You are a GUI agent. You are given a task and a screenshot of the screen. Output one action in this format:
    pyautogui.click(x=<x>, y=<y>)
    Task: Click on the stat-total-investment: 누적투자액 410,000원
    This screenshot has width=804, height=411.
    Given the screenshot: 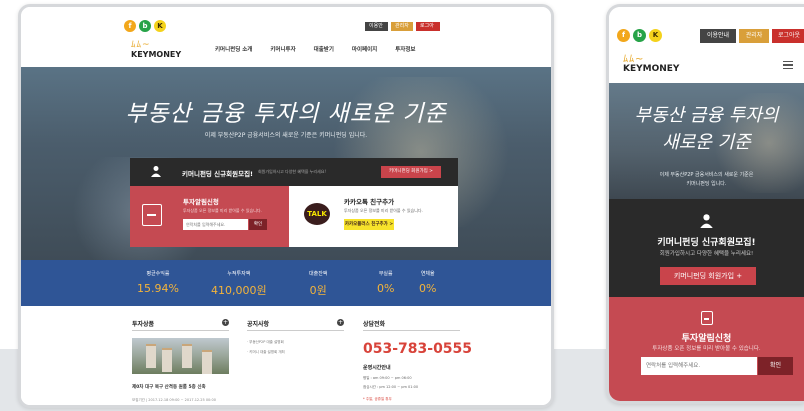 What is the action you would take?
    pyautogui.click(x=239, y=284)
    